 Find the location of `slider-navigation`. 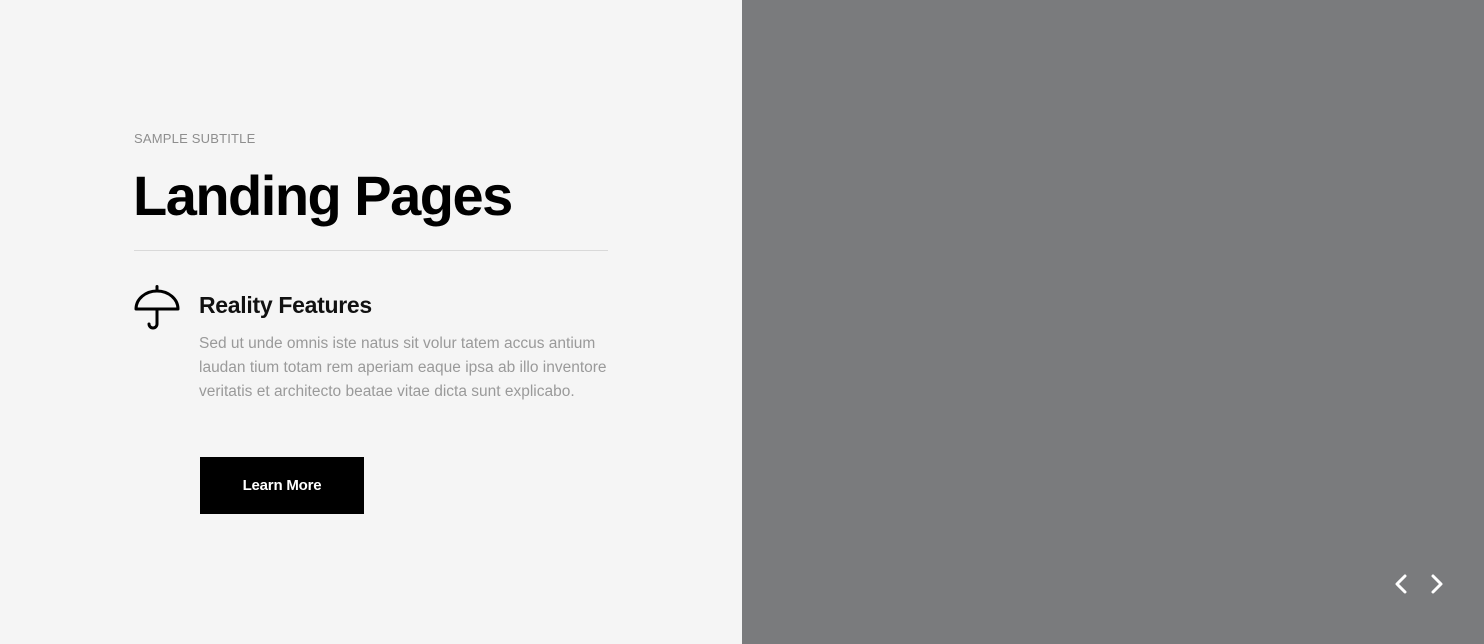

slider-navigation is located at coordinates (1419, 584).